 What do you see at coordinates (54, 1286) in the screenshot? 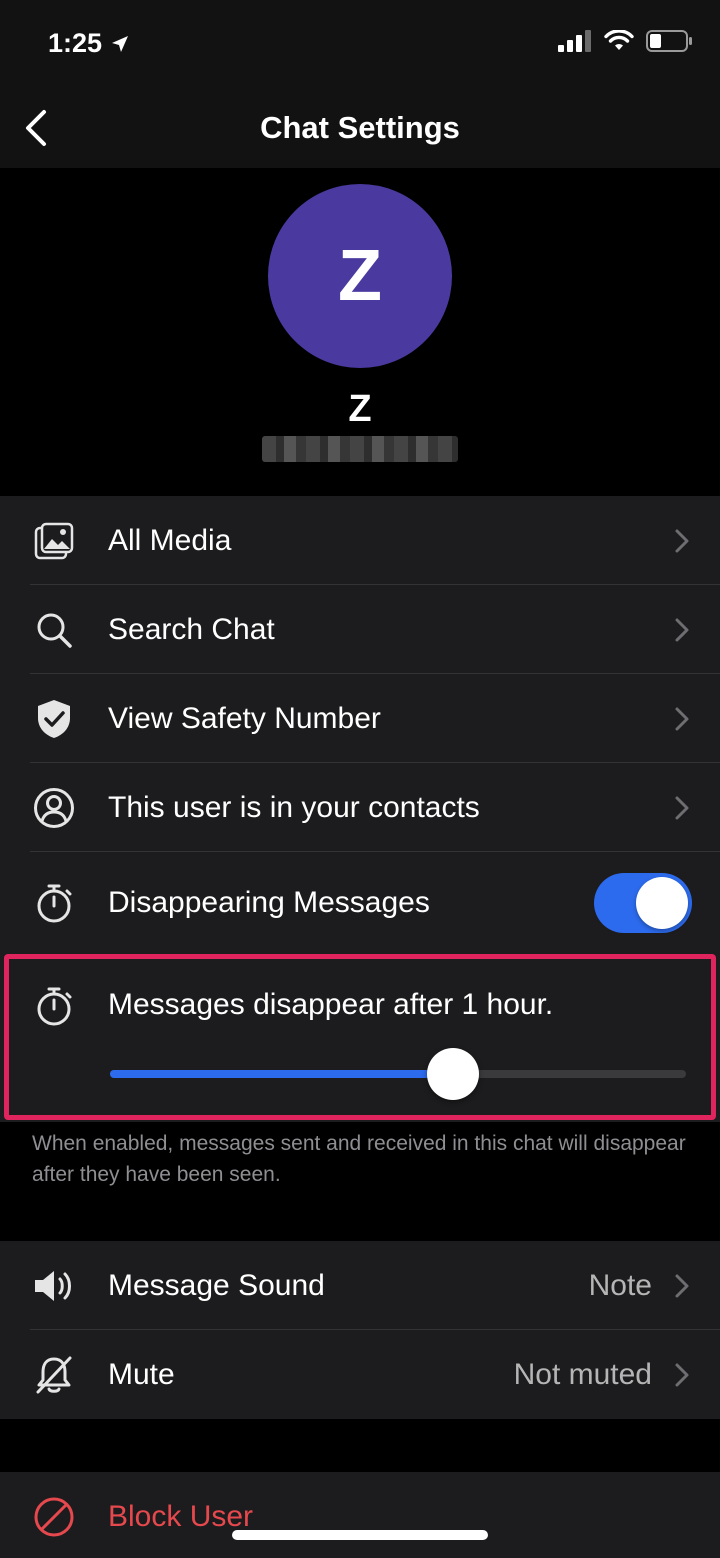
I see `speaker-icon` at bounding box center [54, 1286].